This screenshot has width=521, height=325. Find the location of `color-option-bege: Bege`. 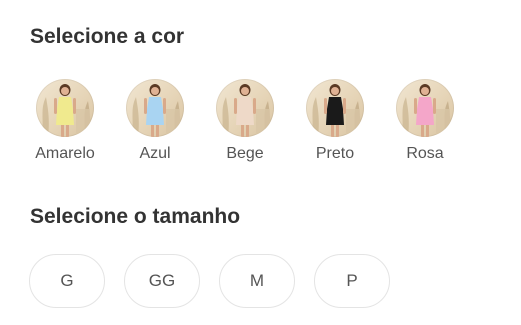

color-option-bege: Bege is located at coordinates (245, 119).